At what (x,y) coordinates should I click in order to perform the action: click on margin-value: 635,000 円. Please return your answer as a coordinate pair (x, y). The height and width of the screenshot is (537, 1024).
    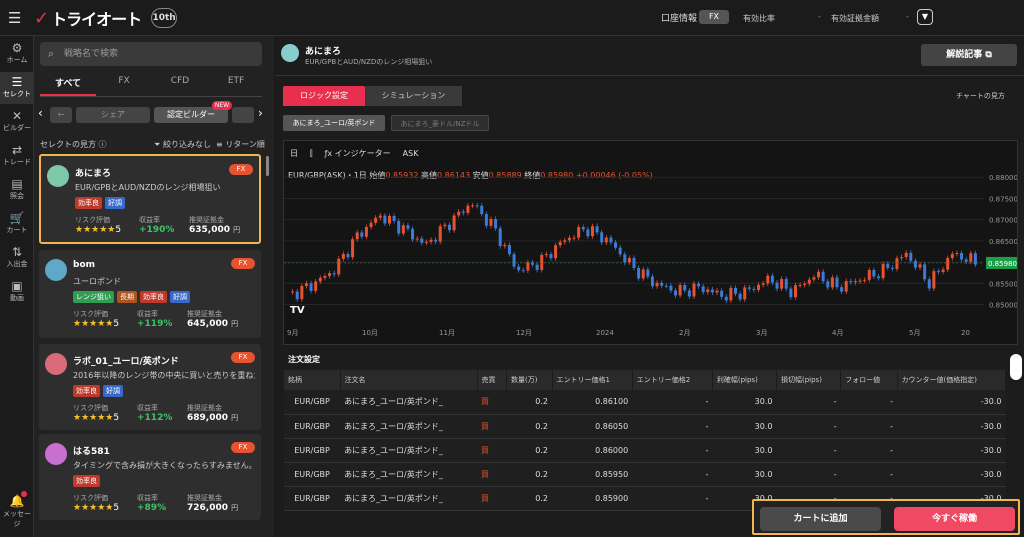
    Looking at the image, I should click on (214, 230).